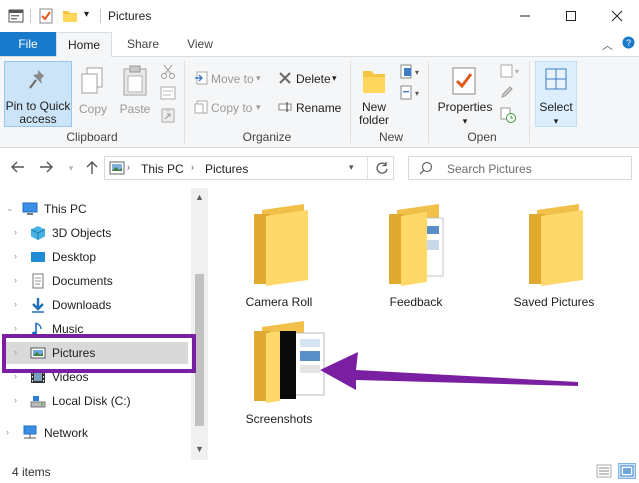 The image size is (639, 483). I want to click on breadcrumb-this-pc: This PC, so click(162, 169).